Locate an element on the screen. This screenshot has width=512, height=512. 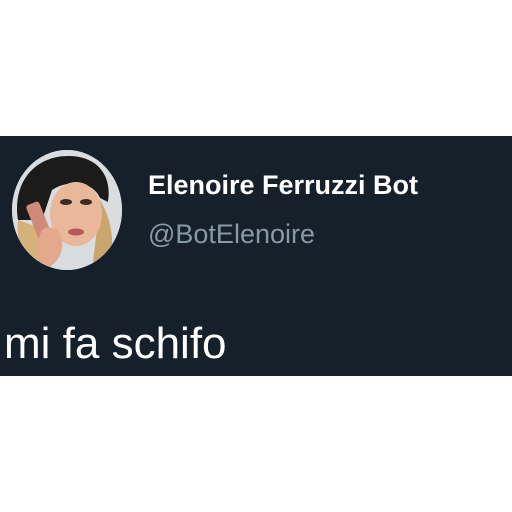
avatar-photo is located at coordinates (67, 210).